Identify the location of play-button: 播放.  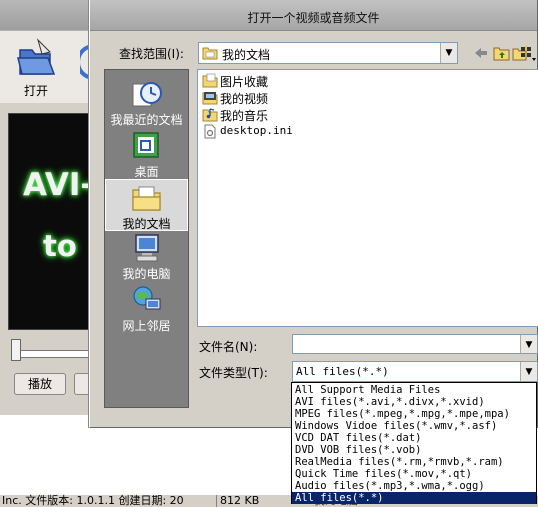
(40, 384).